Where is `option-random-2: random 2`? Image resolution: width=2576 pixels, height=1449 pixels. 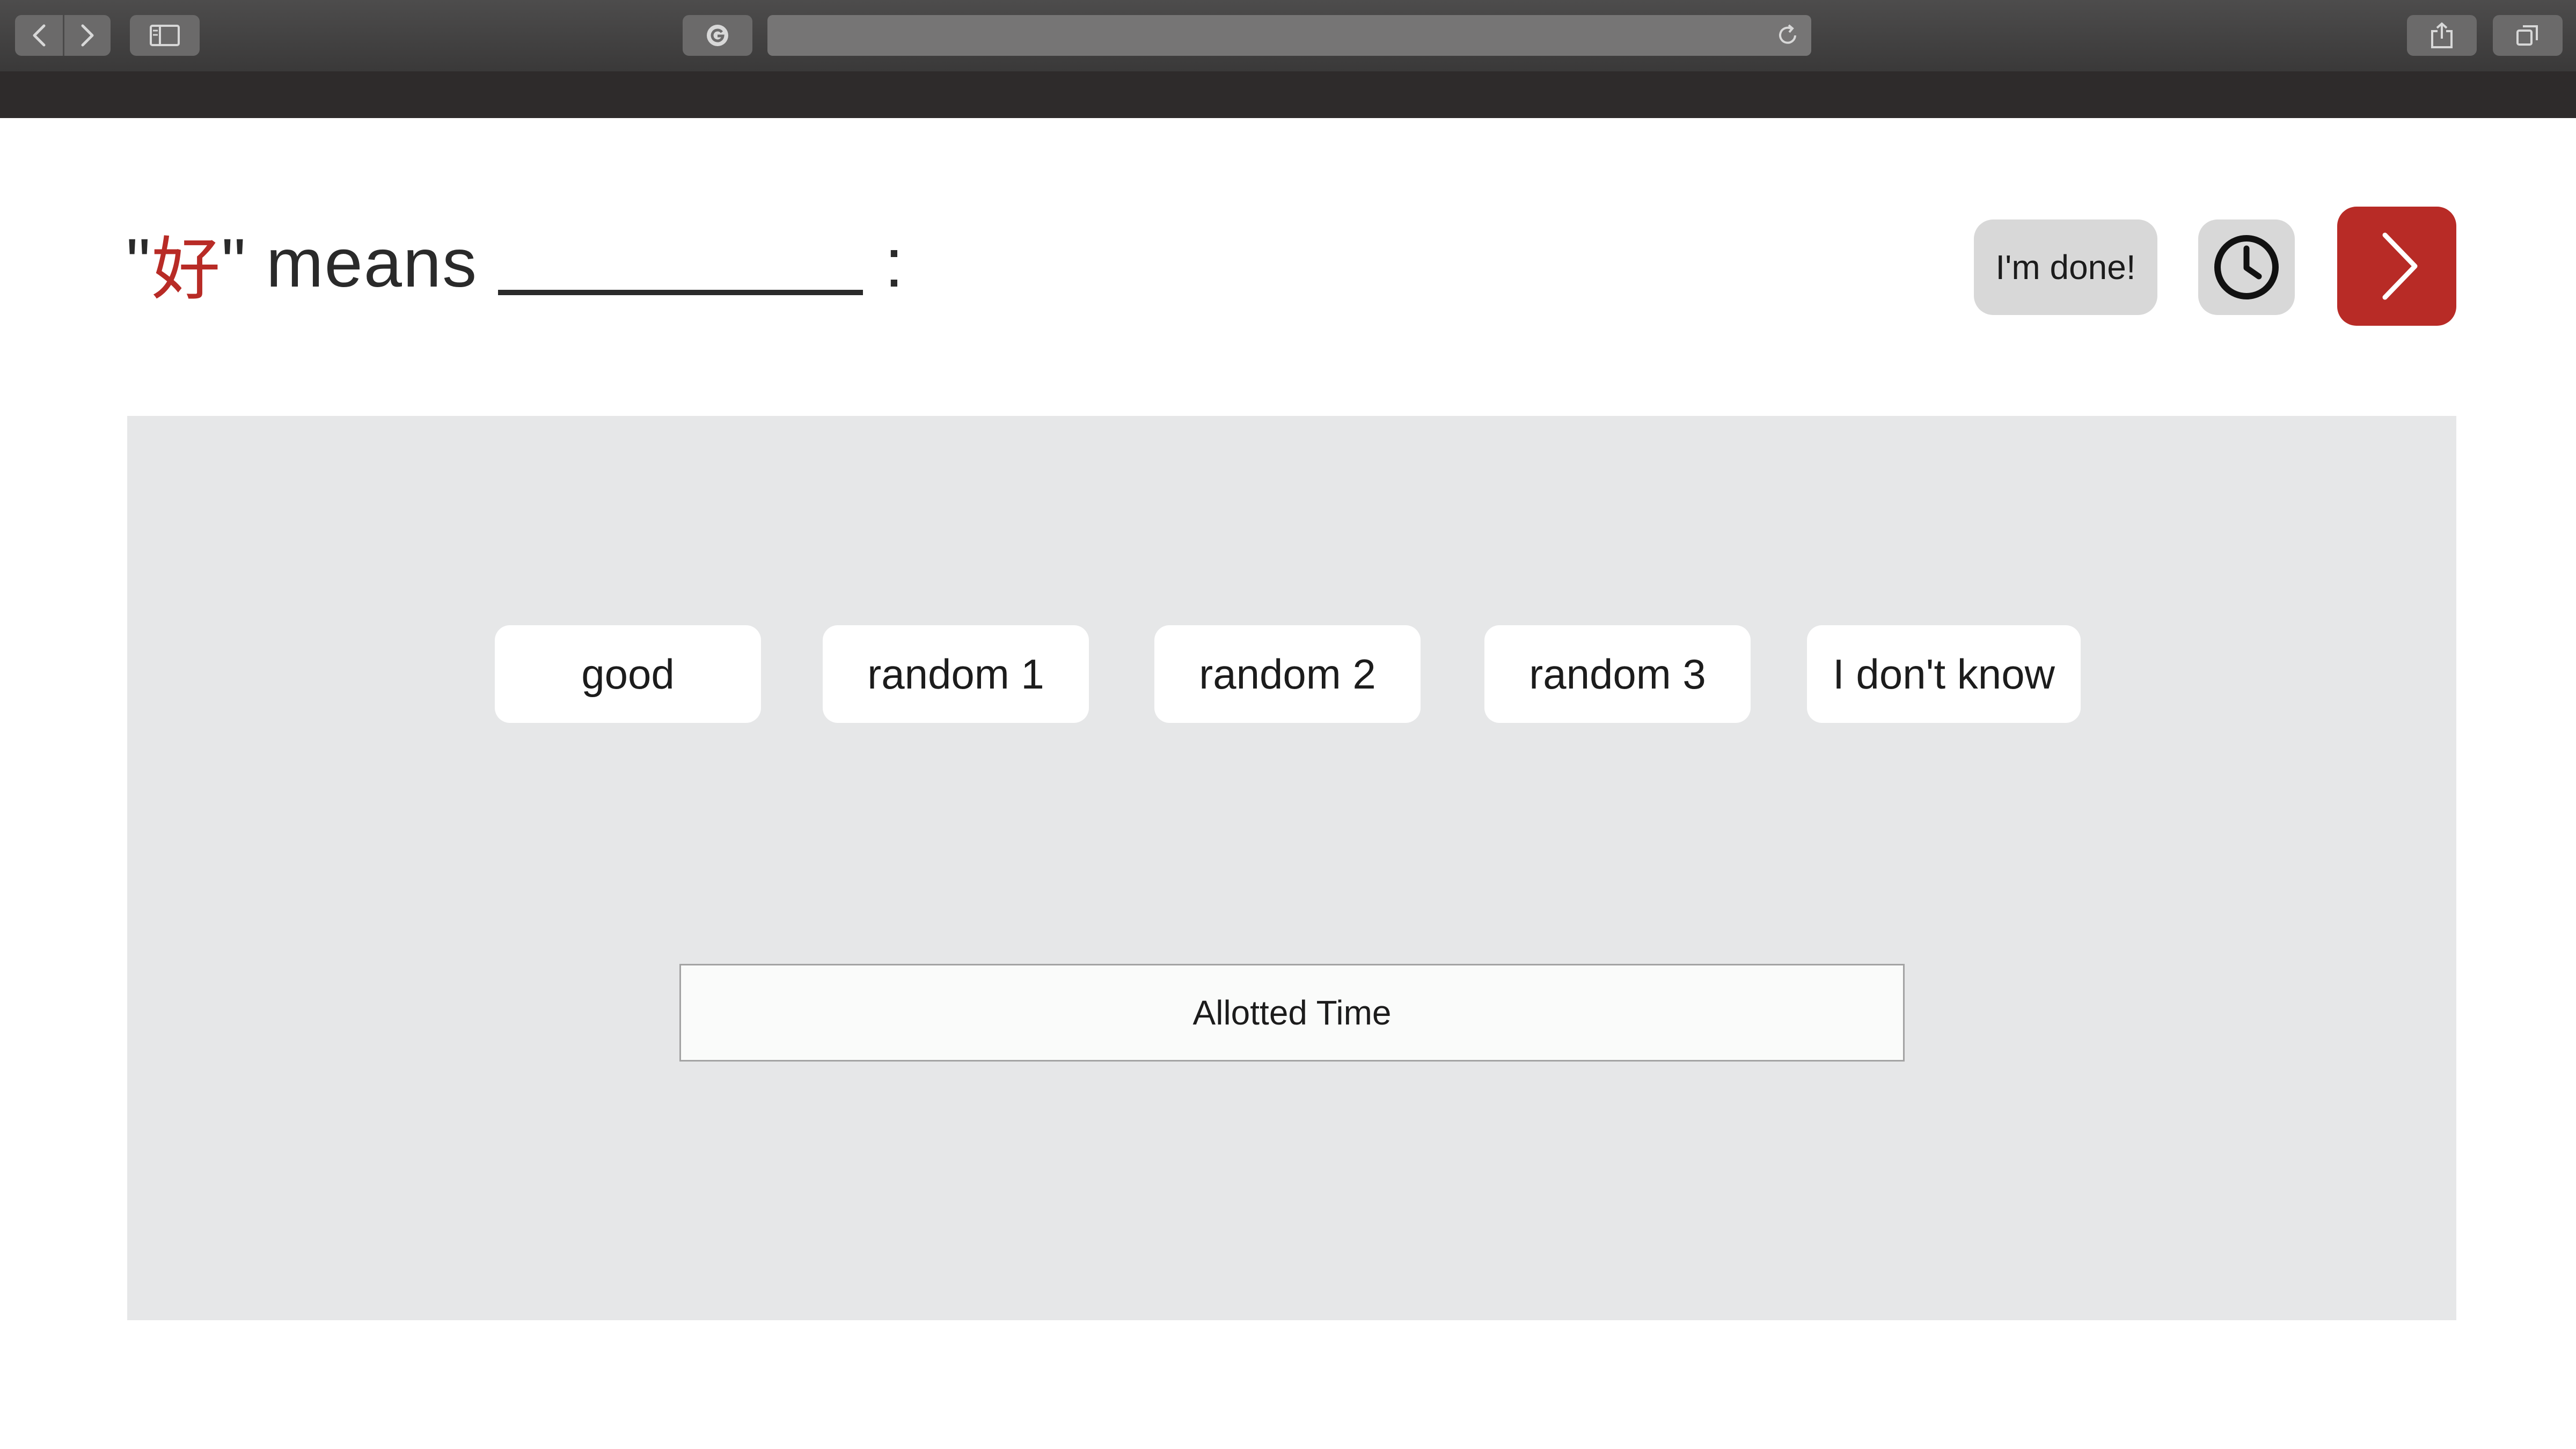
option-random-2: random 2 is located at coordinates (1287, 674).